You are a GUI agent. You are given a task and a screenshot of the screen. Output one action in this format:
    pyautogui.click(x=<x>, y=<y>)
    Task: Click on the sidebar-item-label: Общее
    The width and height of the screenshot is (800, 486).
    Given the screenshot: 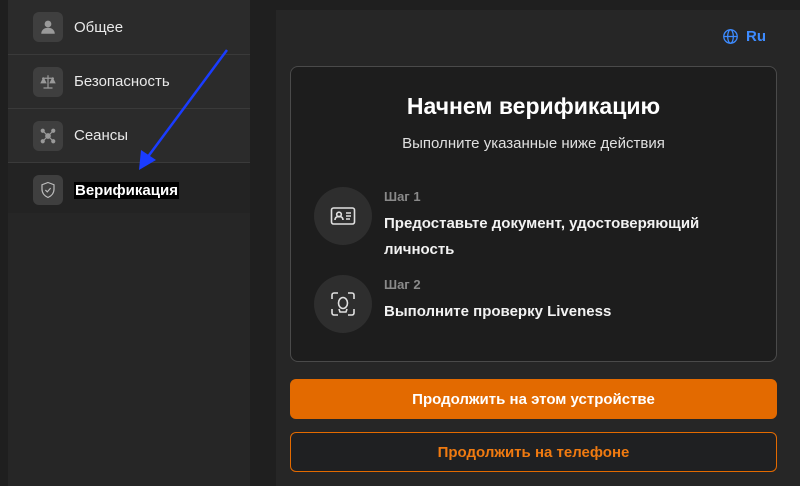 What is the action you would take?
    pyautogui.click(x=99, y=27)
    